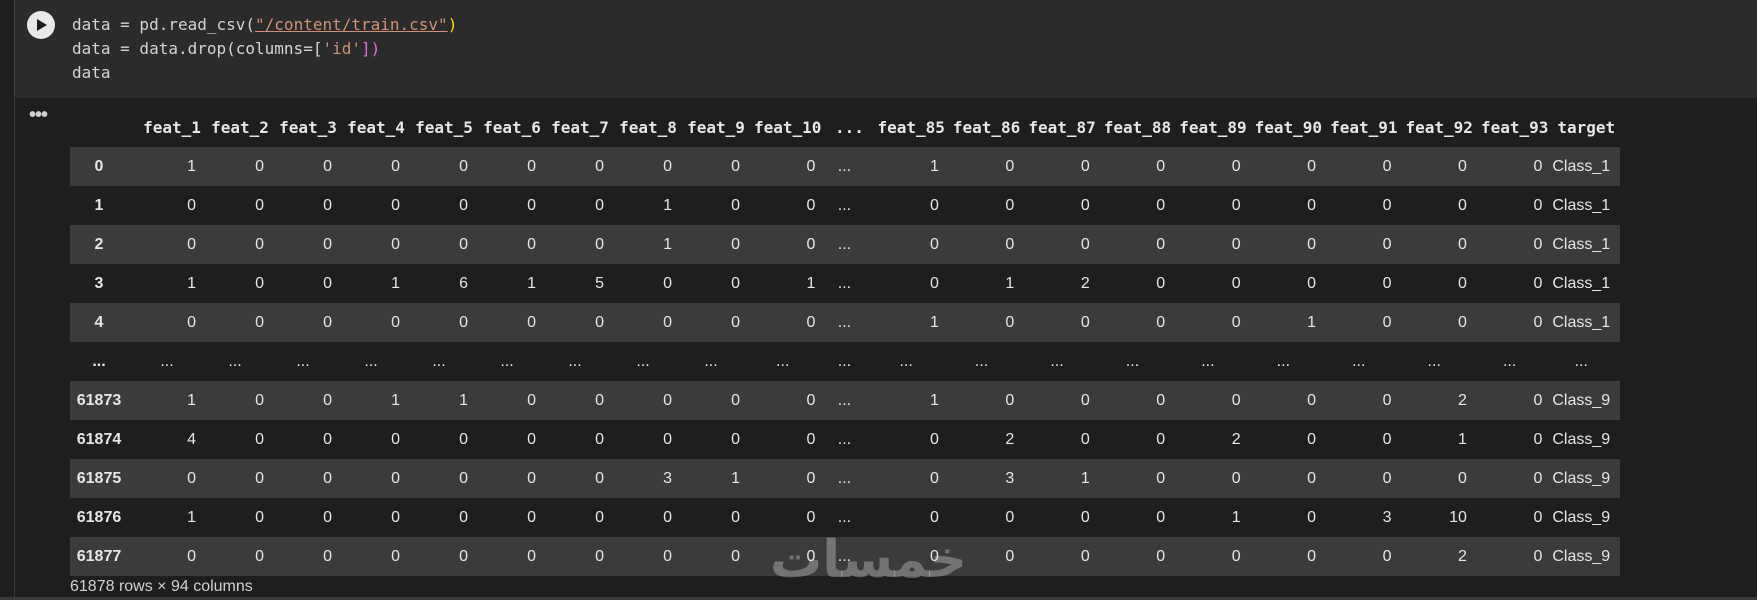 The height and width of the screenshot is (600, 1757). I want to click on column-header: feat_4, so click(376, 127).